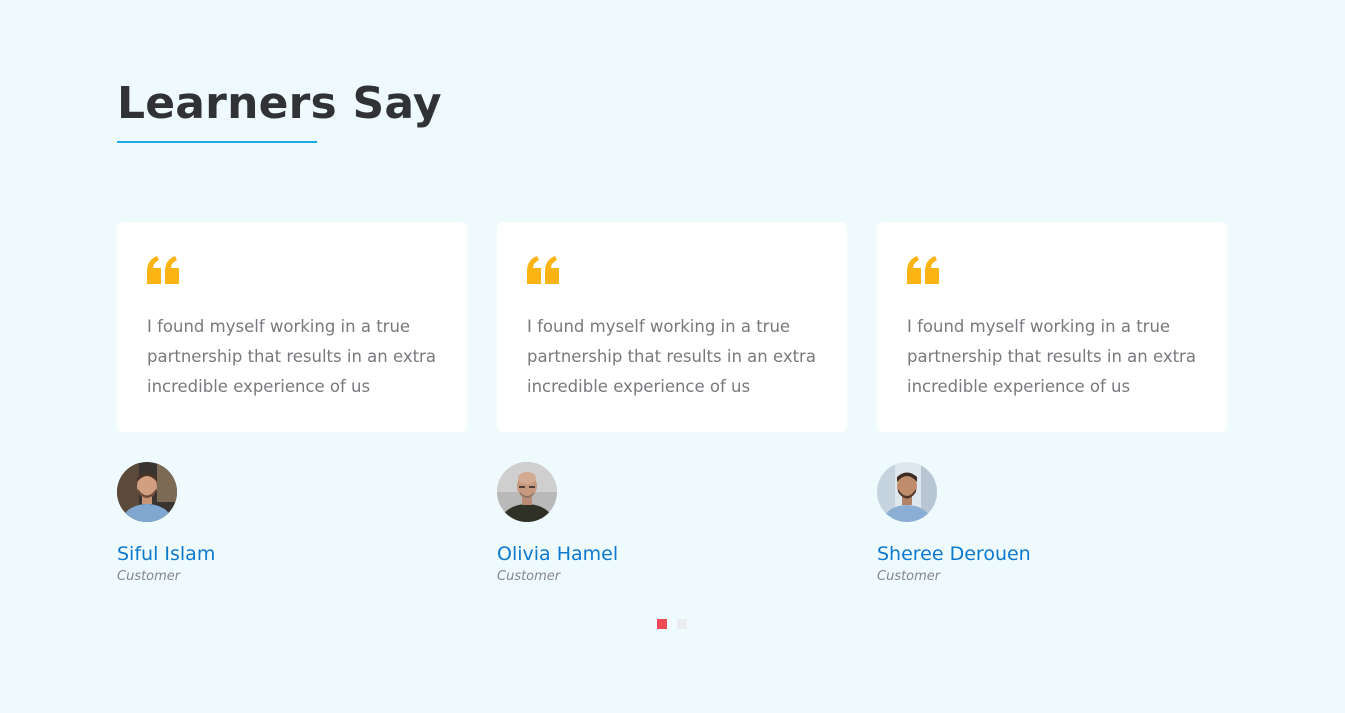  Describe the element at coordinates (662, 624) in the screenshot. I see `pagination-dot-active` at that location.